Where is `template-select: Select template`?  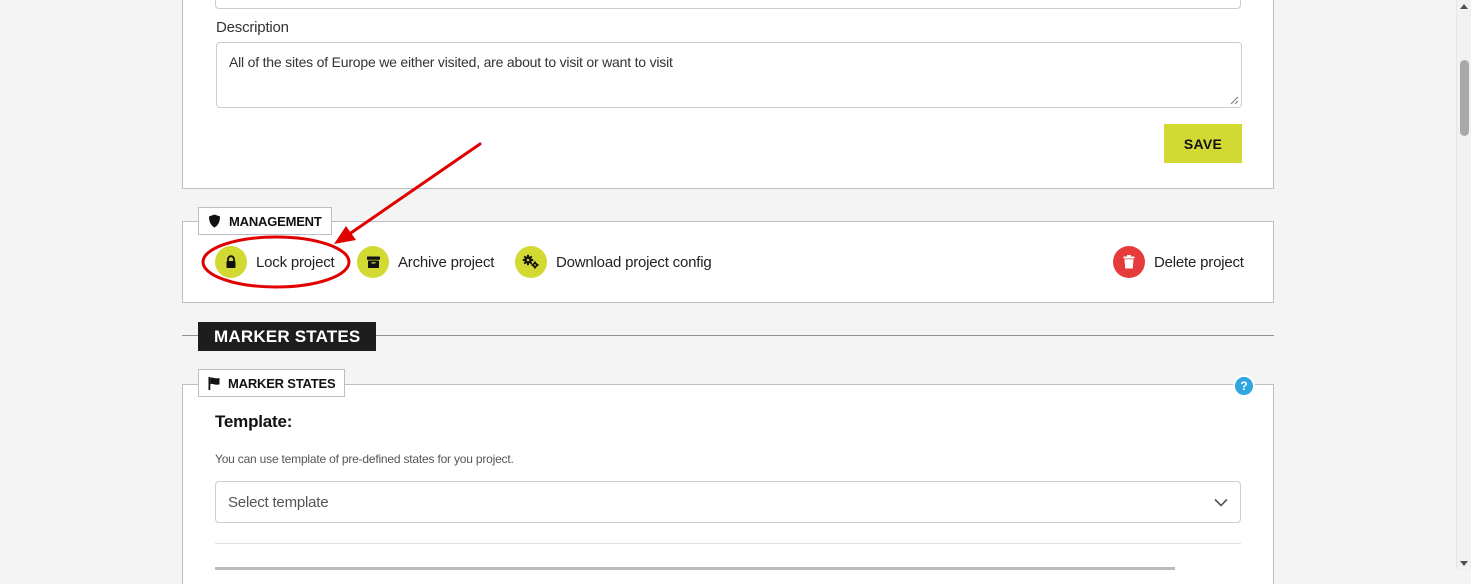
template-select: Select template is located at coordinates (728, 502).